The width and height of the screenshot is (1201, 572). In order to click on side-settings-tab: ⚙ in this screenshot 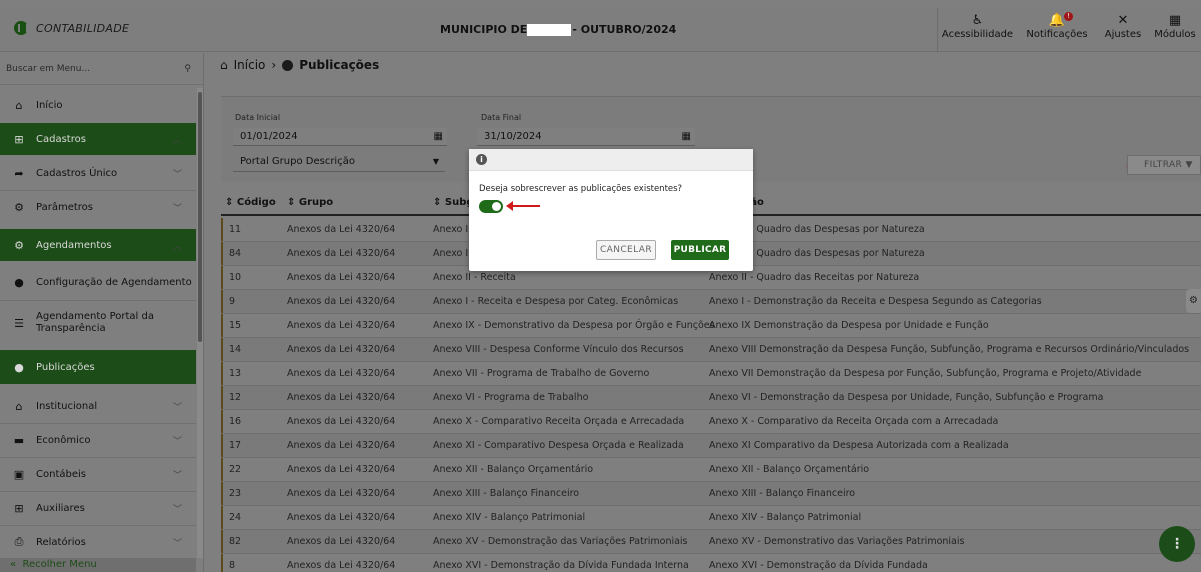, I will do `click(1193, 301)`.